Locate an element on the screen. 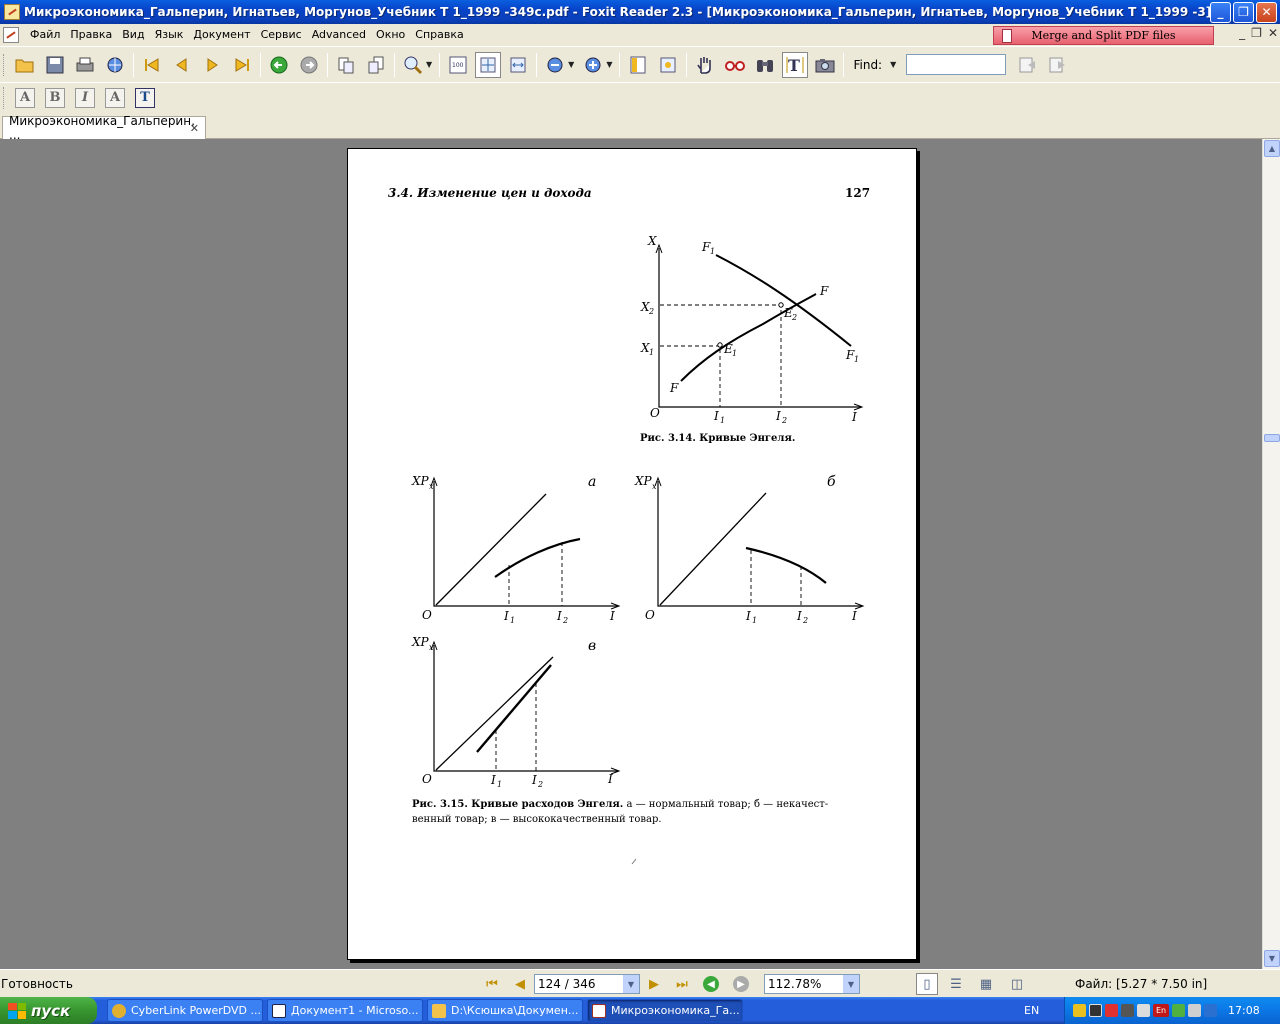 This screenshot has height=1024, width=1280. hand-tool-icon is located at coordinates (705, 65).